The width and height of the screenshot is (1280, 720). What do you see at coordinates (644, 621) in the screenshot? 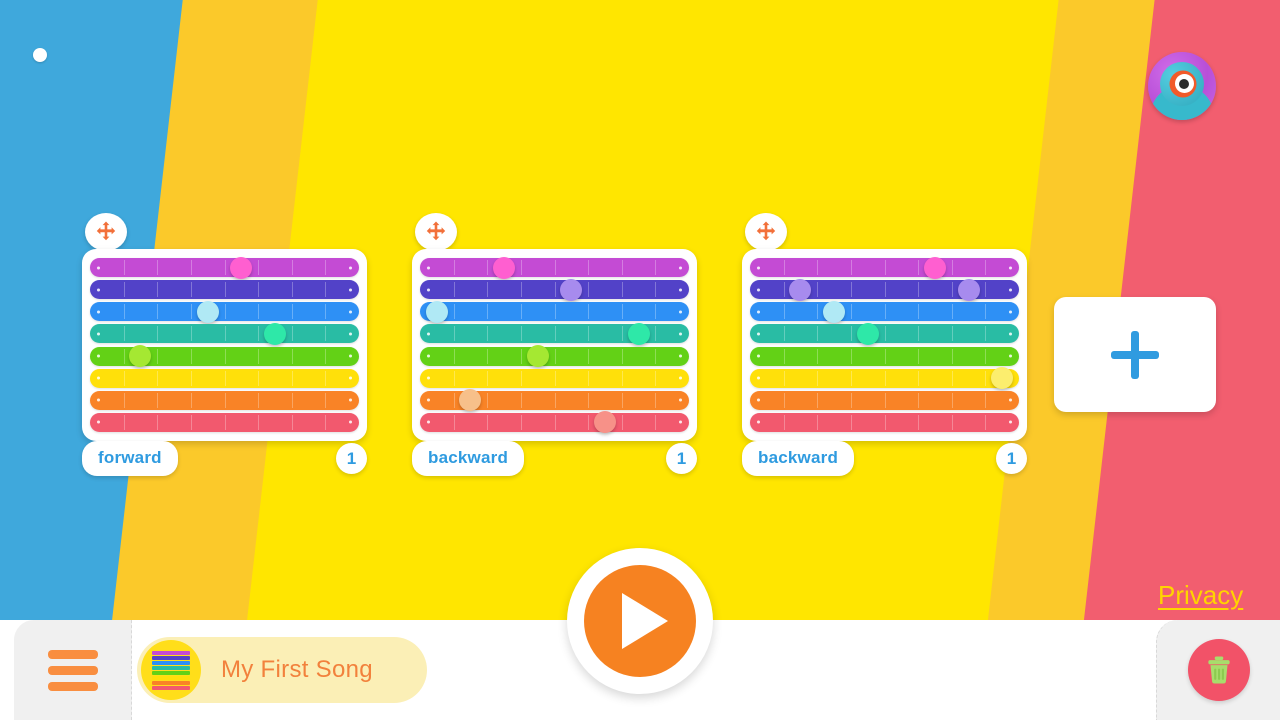
I see `play-icon` at bounding box center [644, 621].